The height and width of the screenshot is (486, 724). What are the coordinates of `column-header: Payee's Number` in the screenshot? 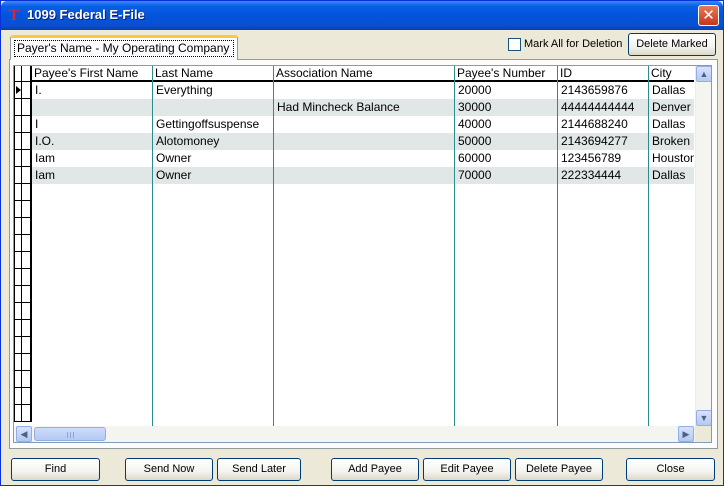 It's located at (506, 73).